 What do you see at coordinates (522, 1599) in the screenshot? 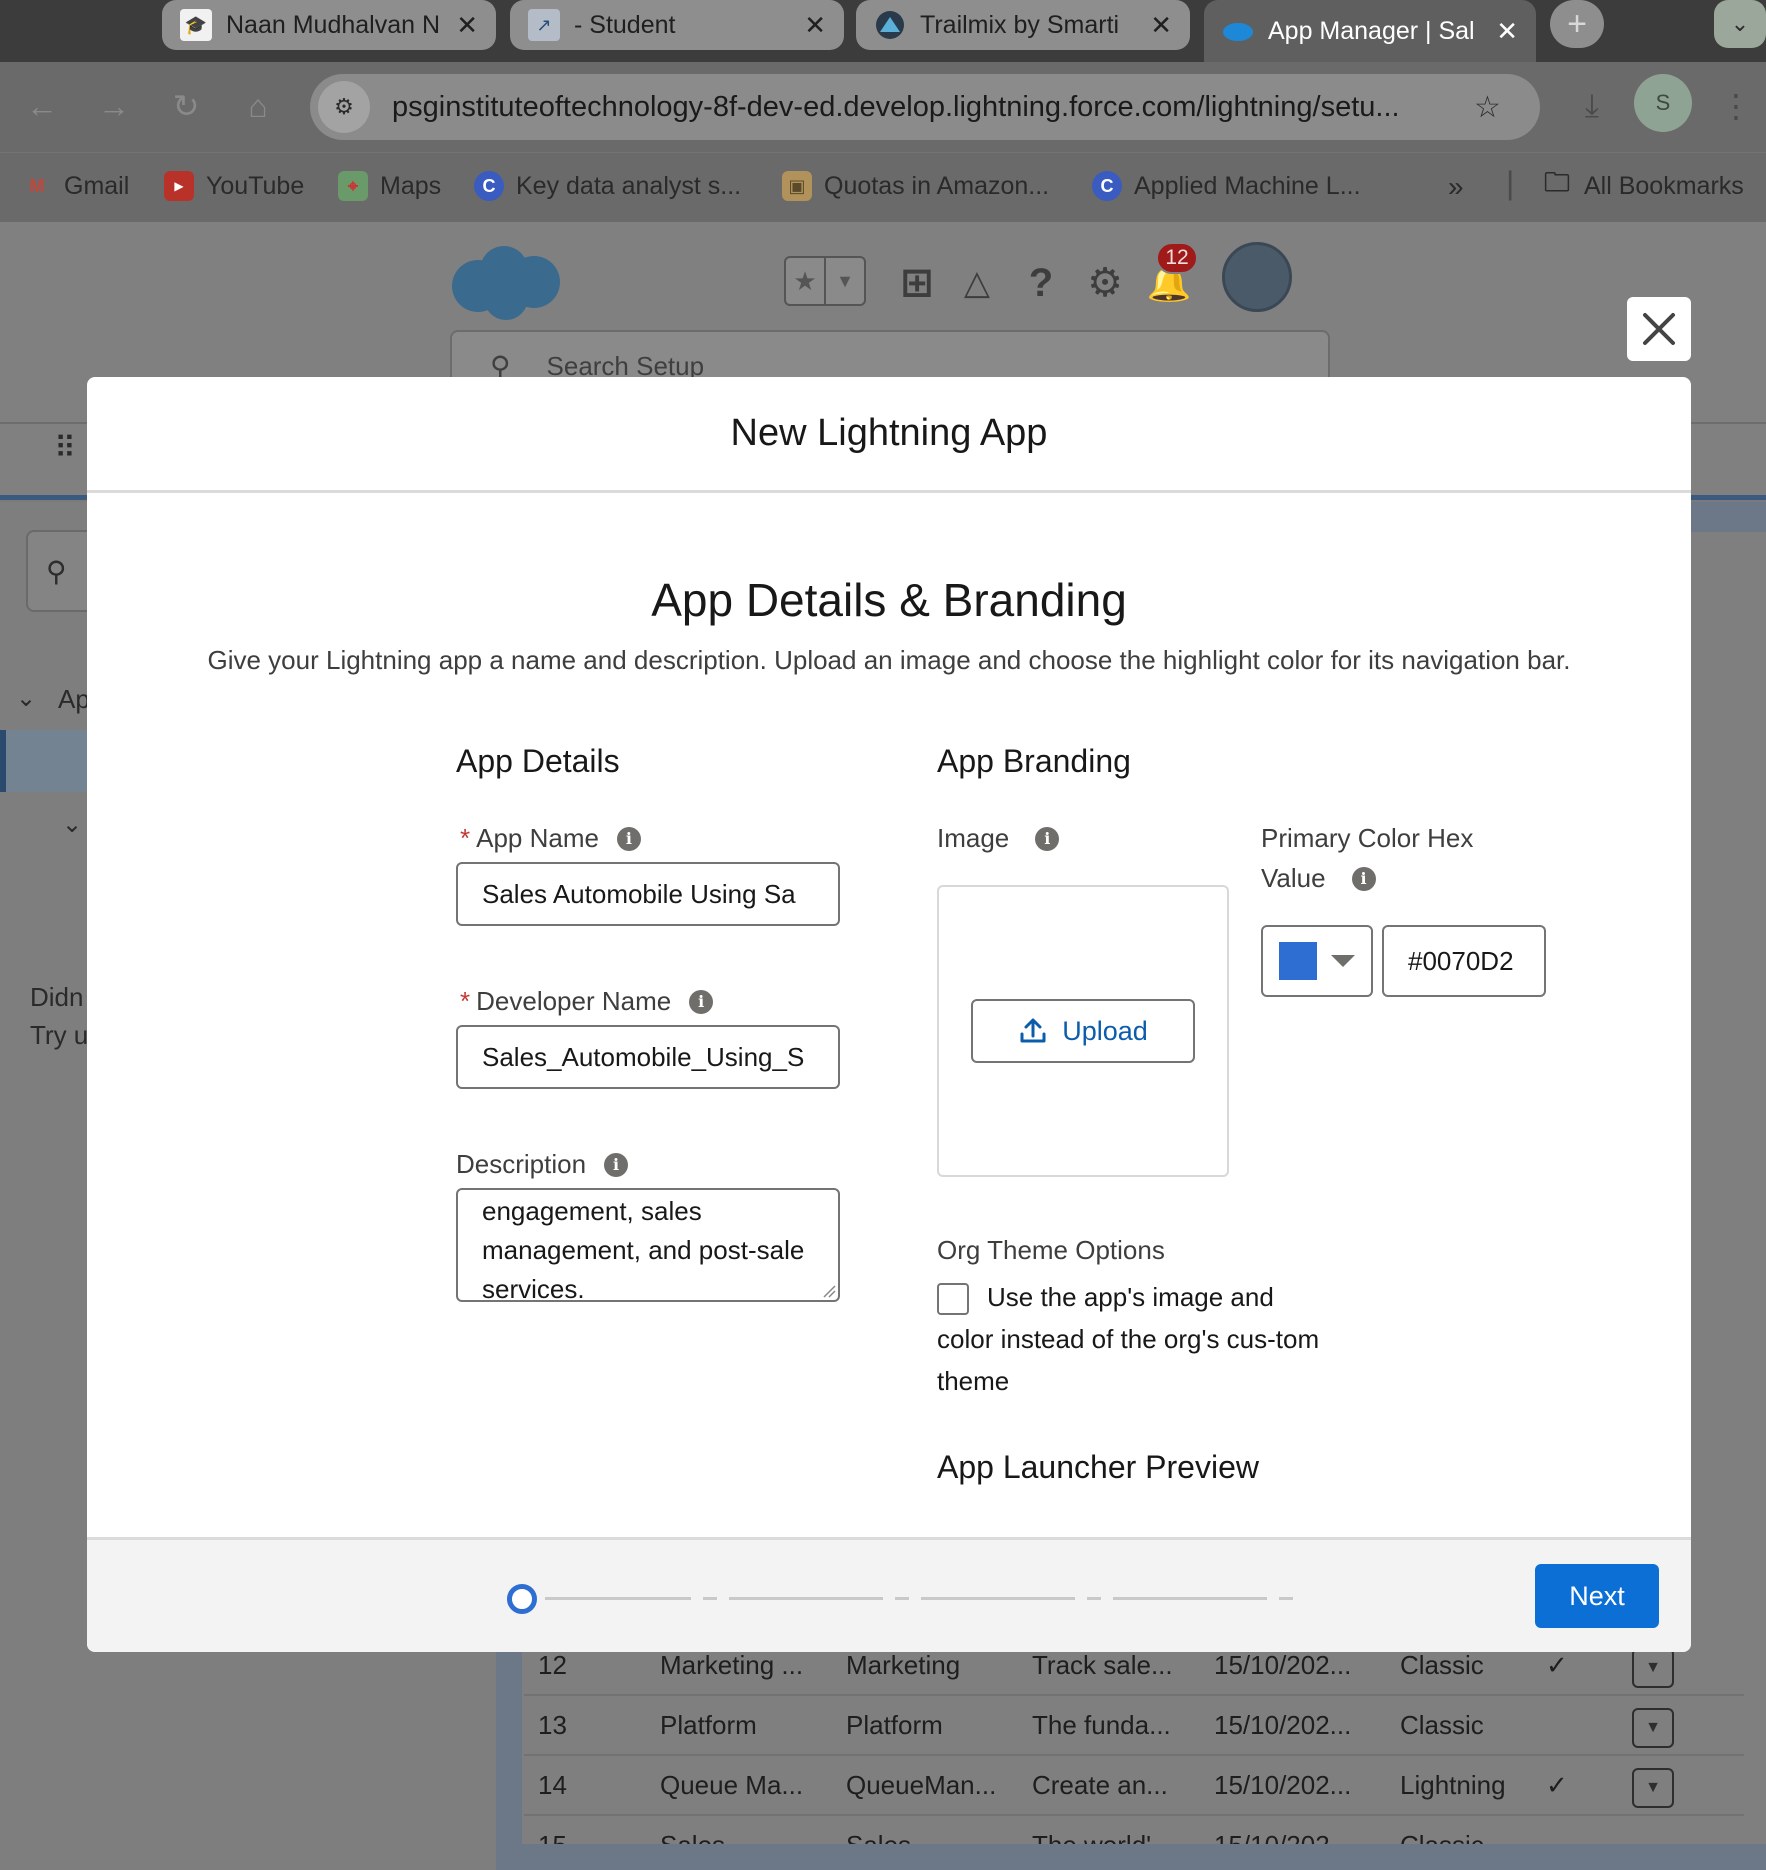
I see `progress-step-current` at bounding box center [522, 1599].